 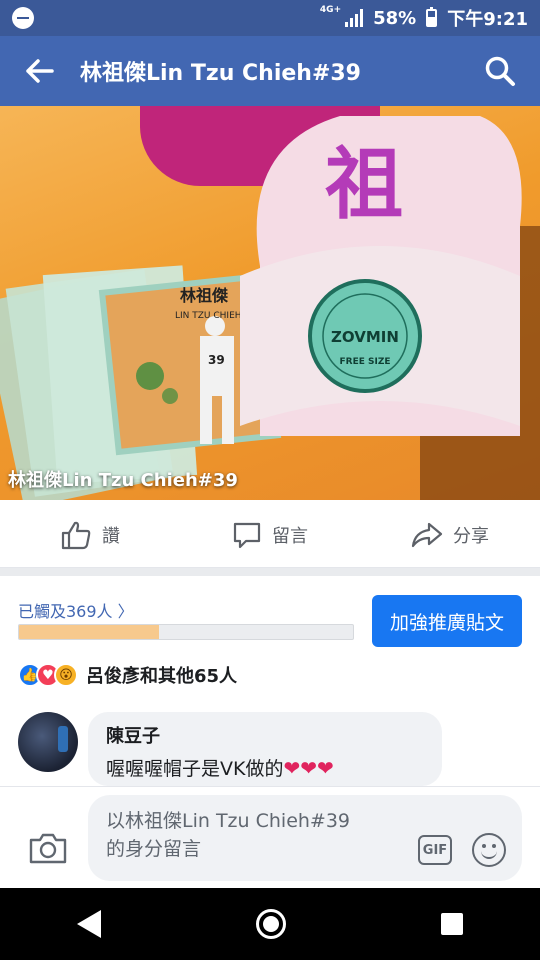 What do you see at coordinates (305, 838) in the screenshot?
I see `comment-input: 以林祖傑Lin Tzu Chieh#39 的身分留言` at bounding box center [305, 838].